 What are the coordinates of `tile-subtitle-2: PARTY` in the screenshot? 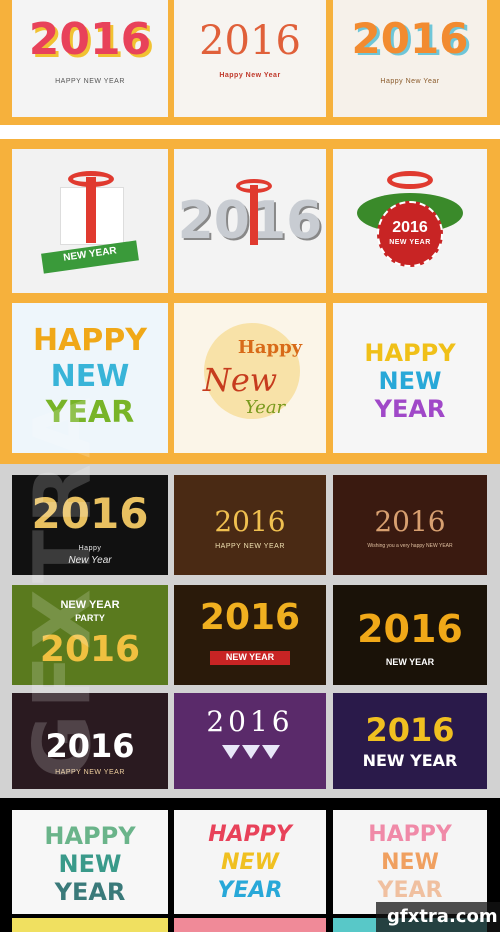 It's located at (90, 618).